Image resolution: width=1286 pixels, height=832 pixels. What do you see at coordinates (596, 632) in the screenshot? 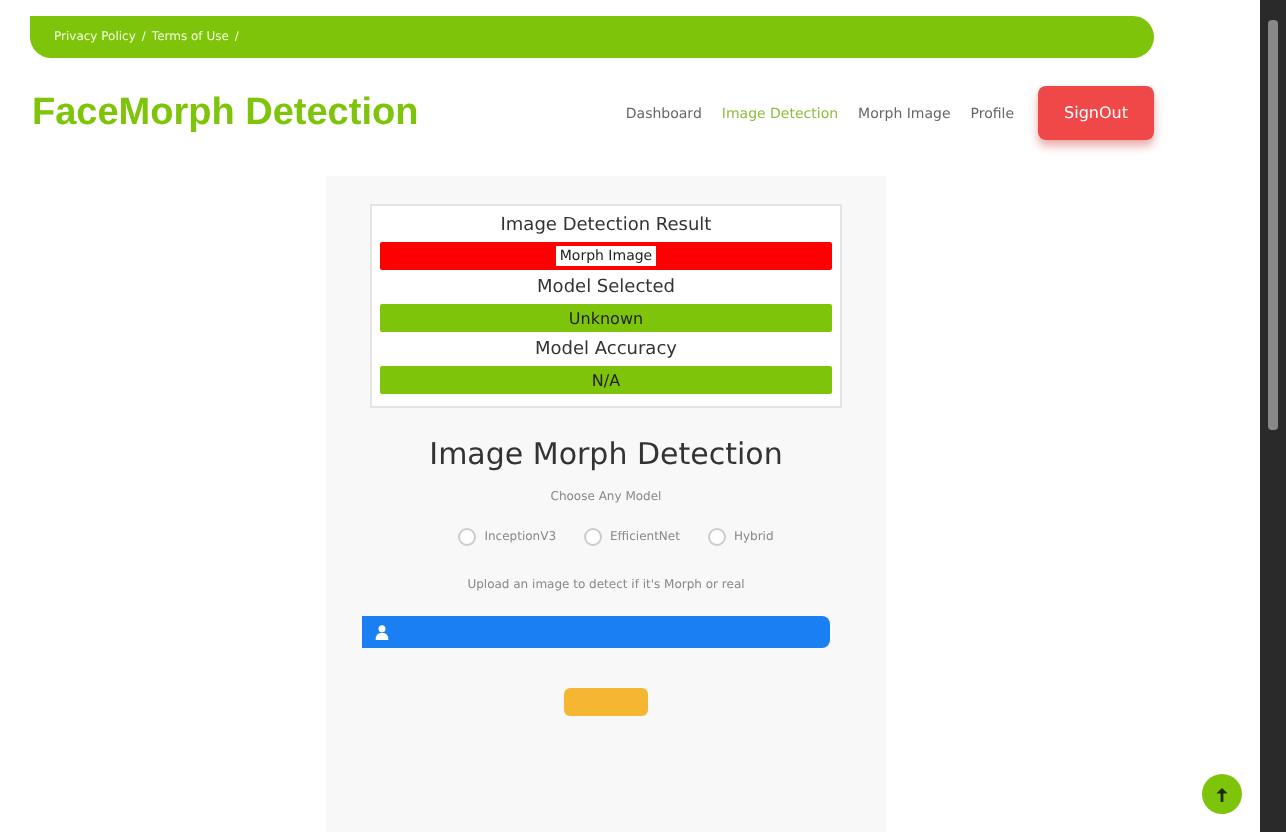
I see `upload-field` at bounding box center [596, 632].